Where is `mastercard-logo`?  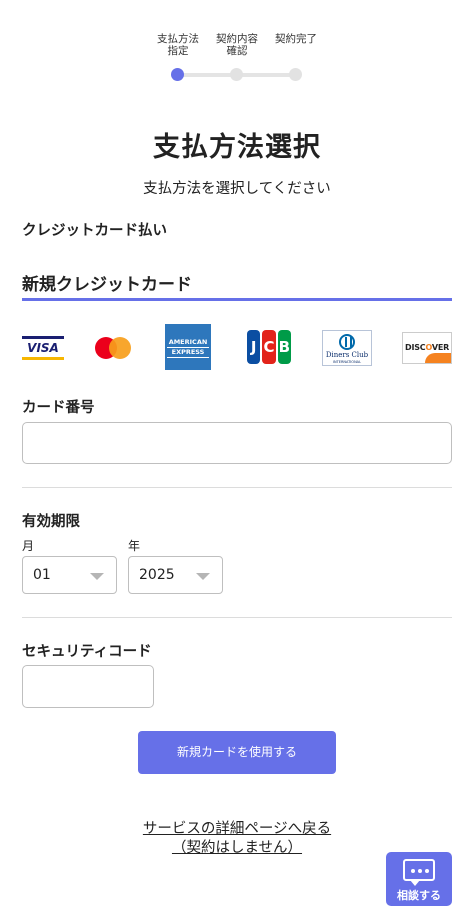 mastercard-logo is located at coordinates (114, 348).